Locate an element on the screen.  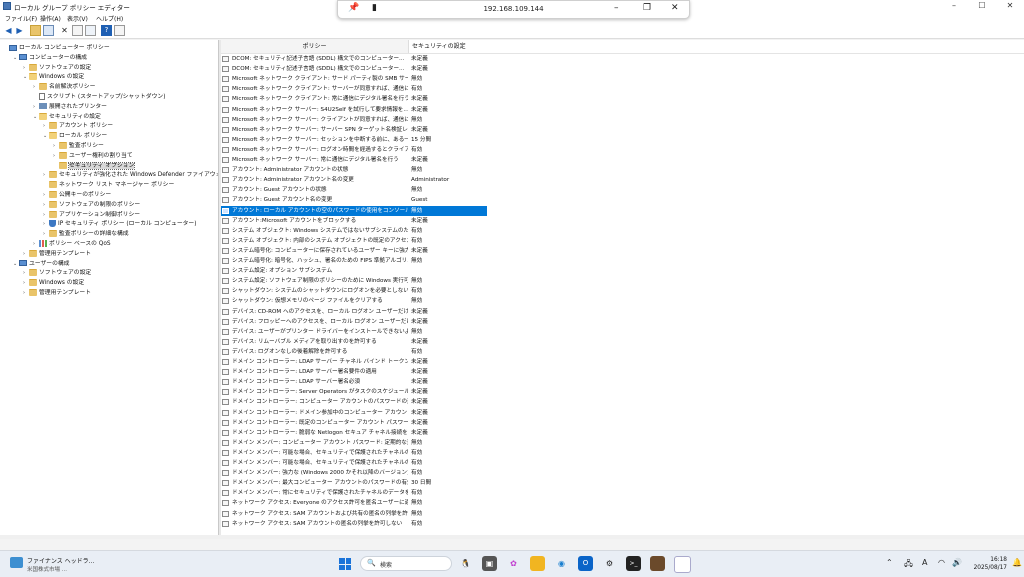
tree-item: ⌄ ユーザーの構成 is located at coordinates (41, 264).